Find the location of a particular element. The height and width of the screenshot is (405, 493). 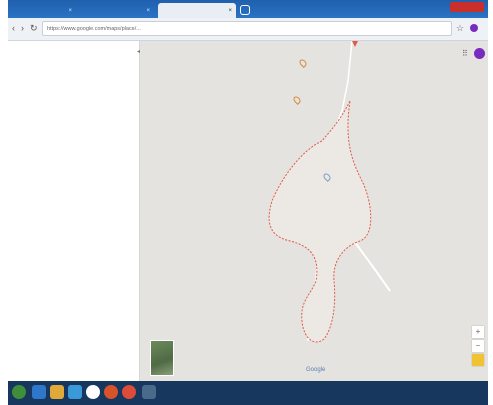

chrome-icon is located at coordinates (129, 392).